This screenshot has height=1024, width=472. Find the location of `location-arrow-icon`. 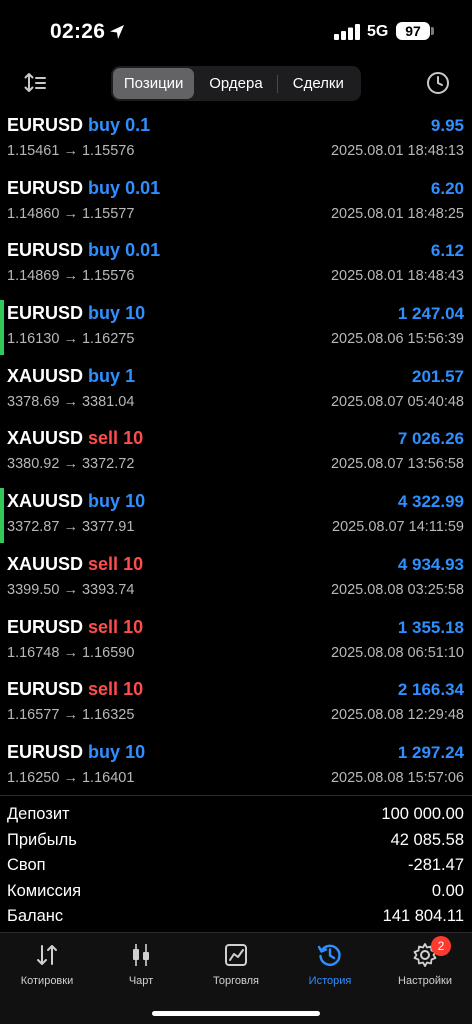

location-arrow-icon is located at coordinates (117, 32).